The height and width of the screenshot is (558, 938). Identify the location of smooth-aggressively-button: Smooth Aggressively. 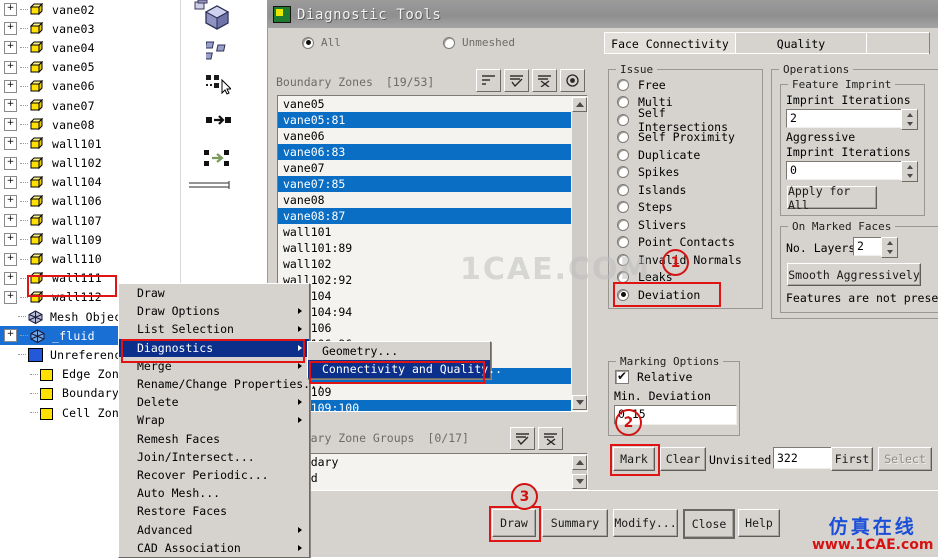
(854, 274).